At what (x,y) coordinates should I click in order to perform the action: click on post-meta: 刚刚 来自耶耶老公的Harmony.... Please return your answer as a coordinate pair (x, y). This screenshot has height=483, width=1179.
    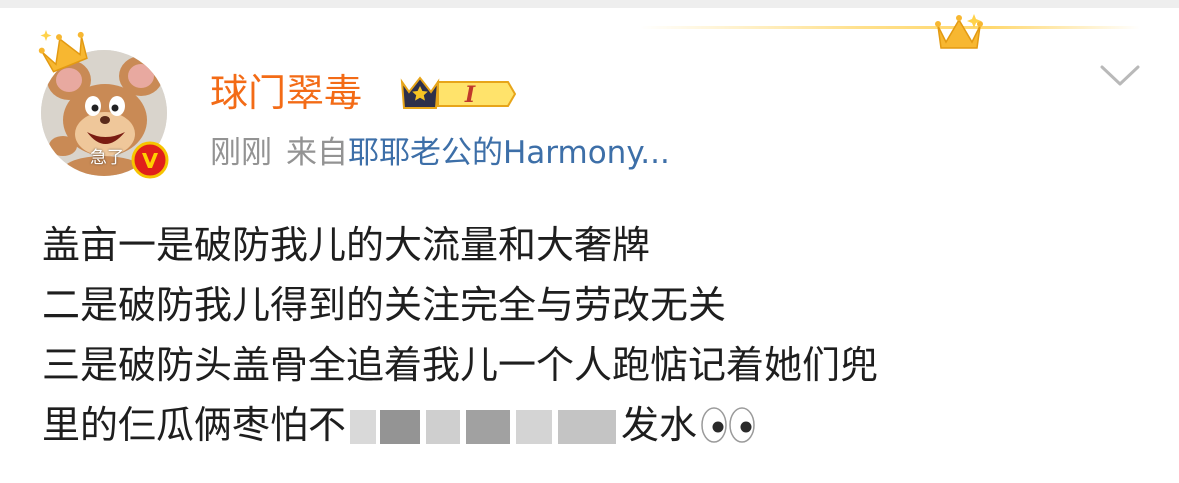
    Looking at the image, I should click on (440, 153).